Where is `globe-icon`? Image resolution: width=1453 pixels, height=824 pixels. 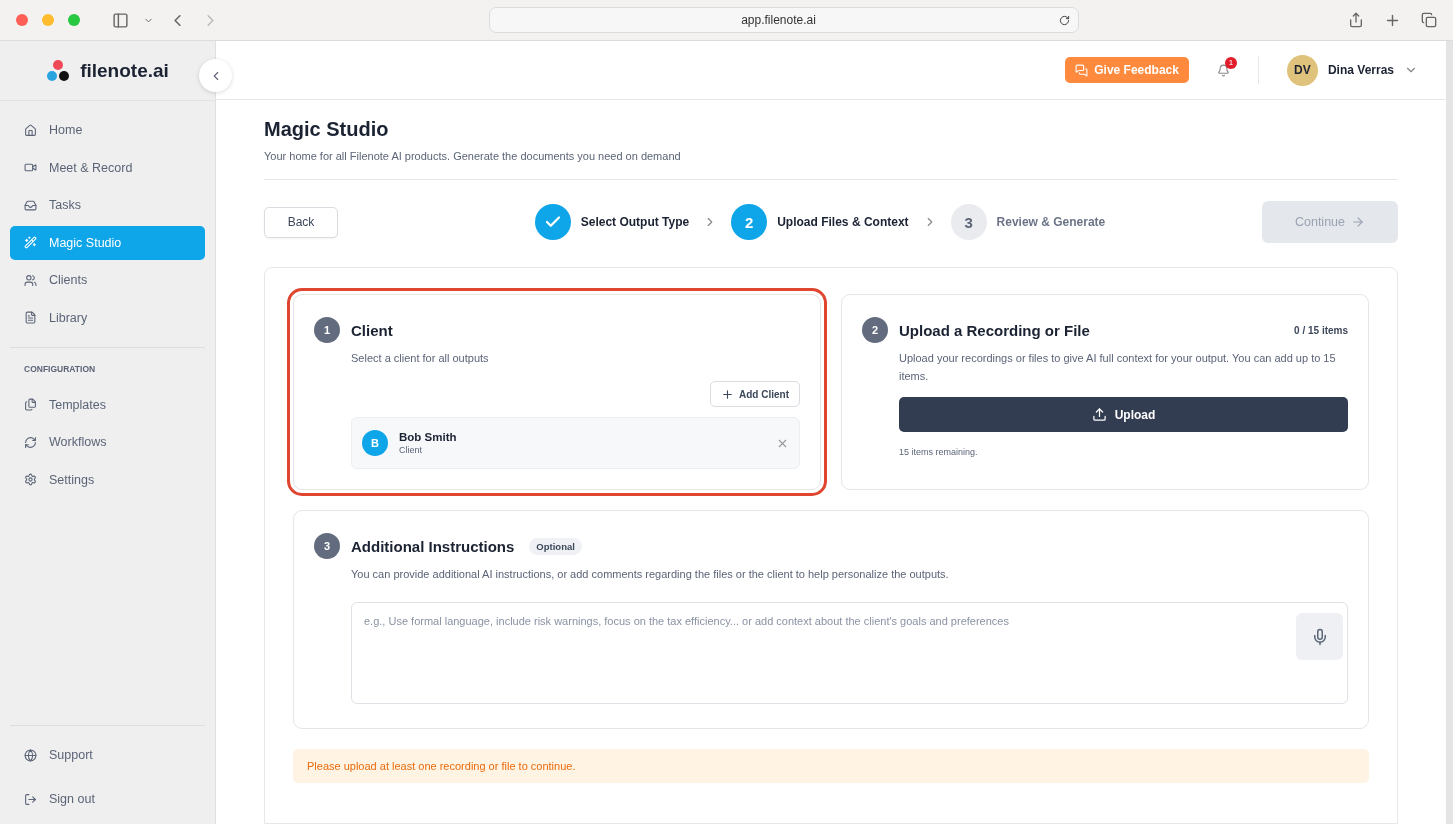
globe-icon is located at coordinates (30, 755).